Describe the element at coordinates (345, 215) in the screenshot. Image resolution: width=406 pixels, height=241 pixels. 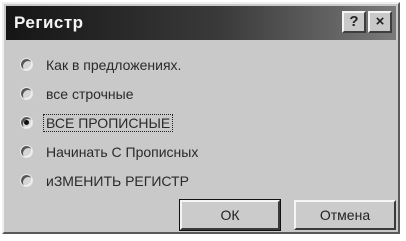
I see `cancel-button: Отмена` at that location.